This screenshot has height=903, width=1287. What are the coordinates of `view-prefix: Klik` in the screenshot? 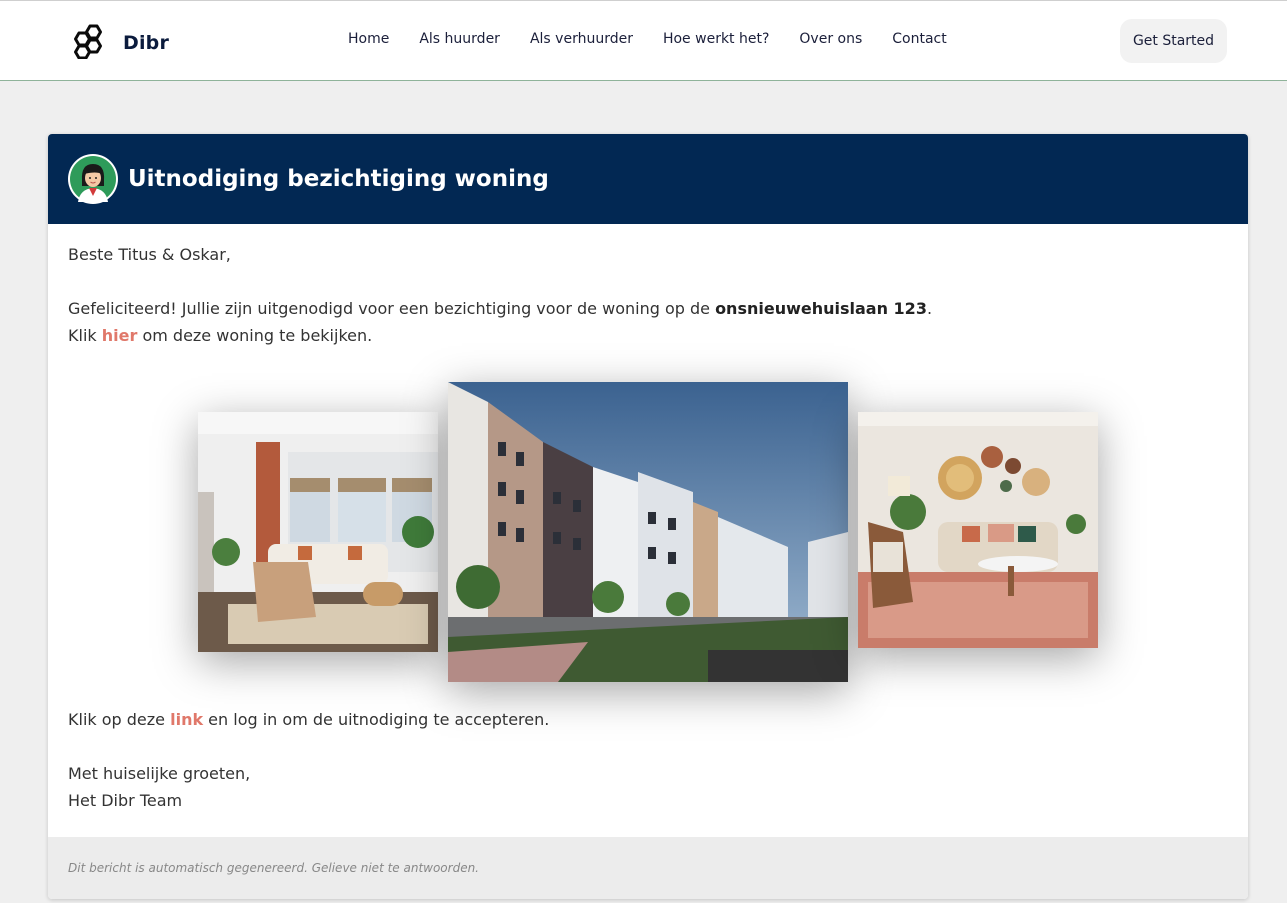 It's located at (85, 335).